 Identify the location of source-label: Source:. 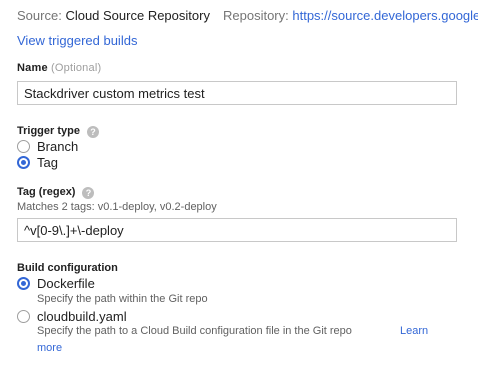
(39, 15).